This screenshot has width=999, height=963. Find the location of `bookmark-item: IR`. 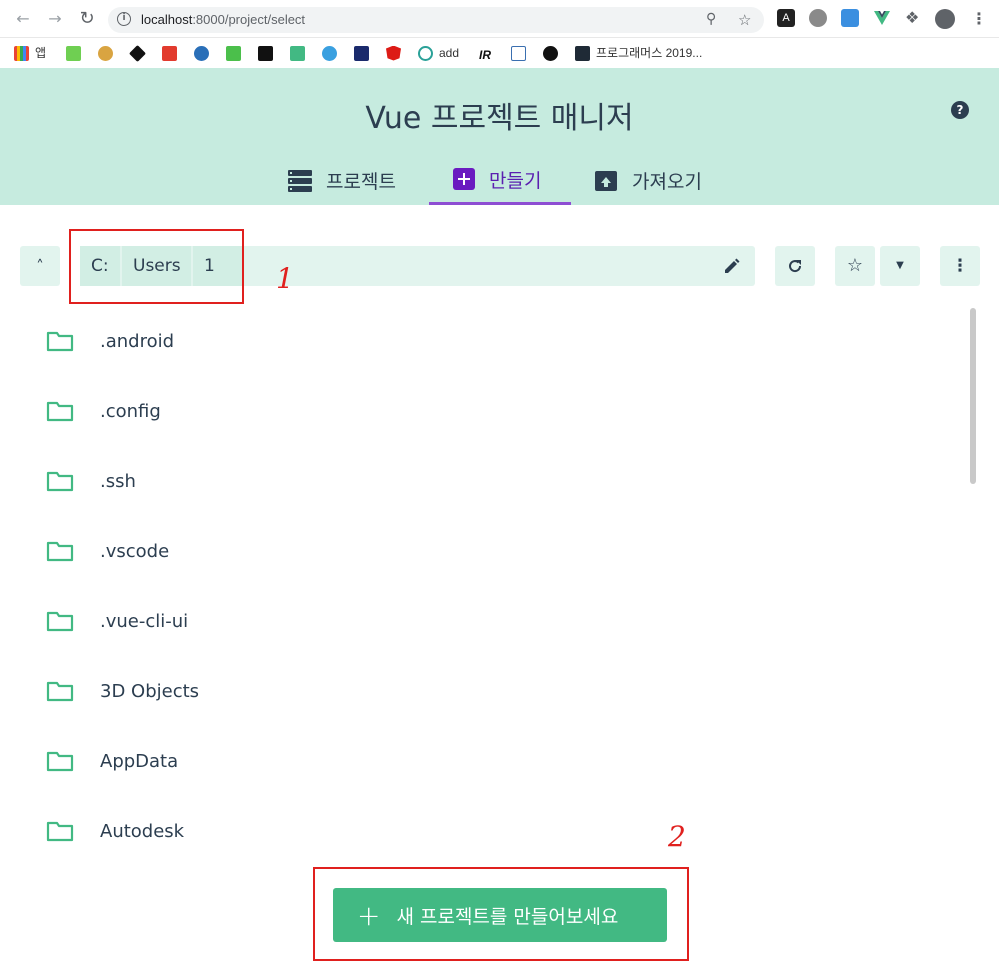

bookmark-item: IR is located at coordinates (491, 53).